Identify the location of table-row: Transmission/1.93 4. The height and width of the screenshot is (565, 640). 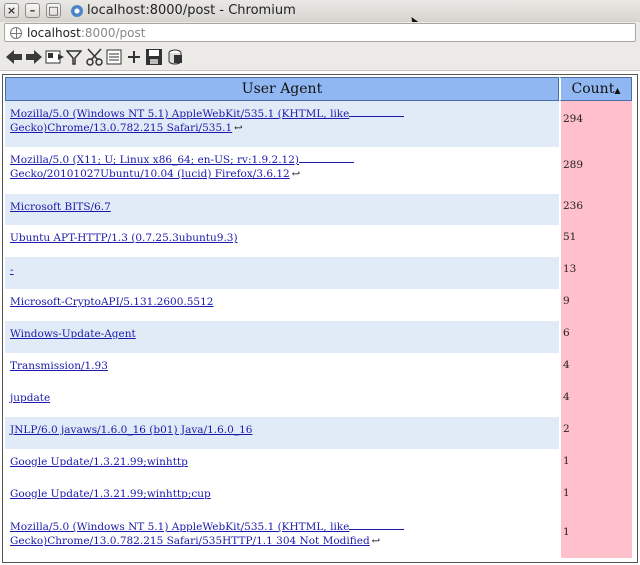
(318, 369).